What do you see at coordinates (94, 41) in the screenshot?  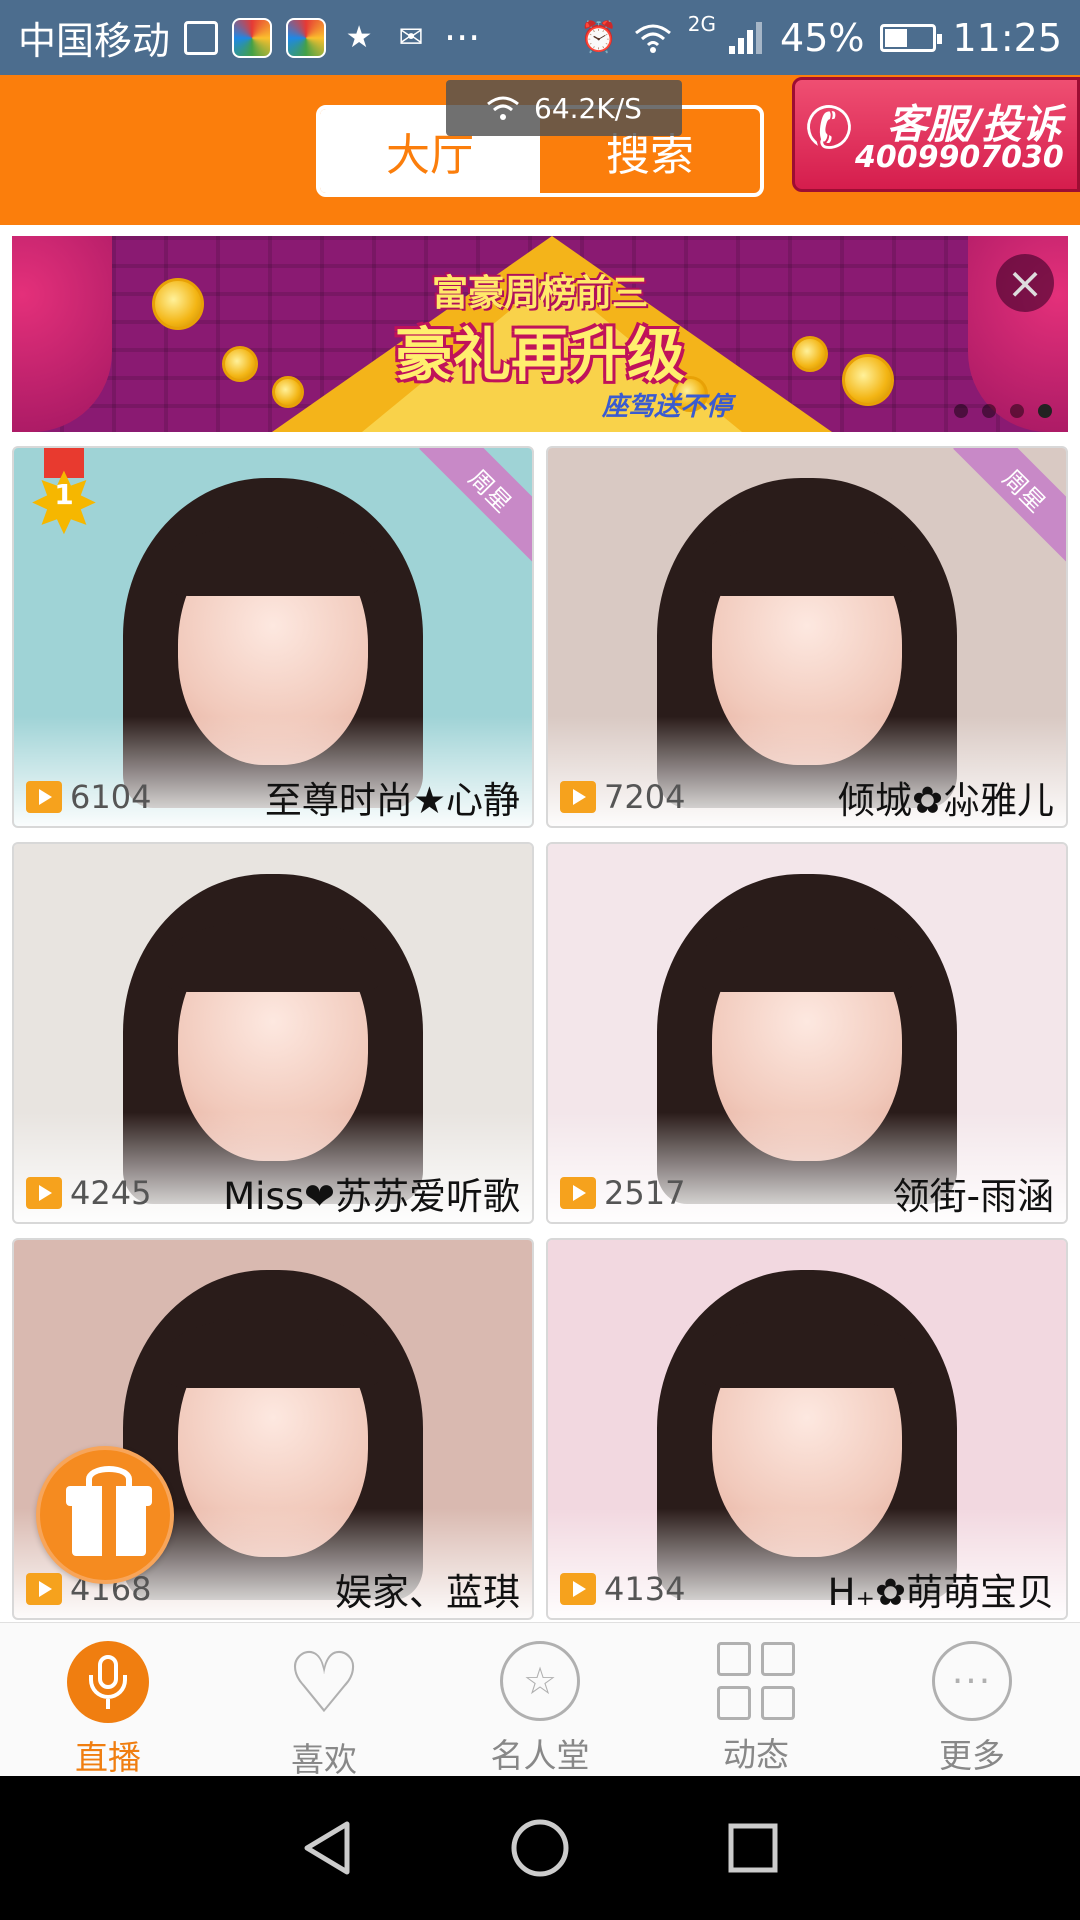 I see `carrier-label: 中国移动` at bounding box center [94, 41].